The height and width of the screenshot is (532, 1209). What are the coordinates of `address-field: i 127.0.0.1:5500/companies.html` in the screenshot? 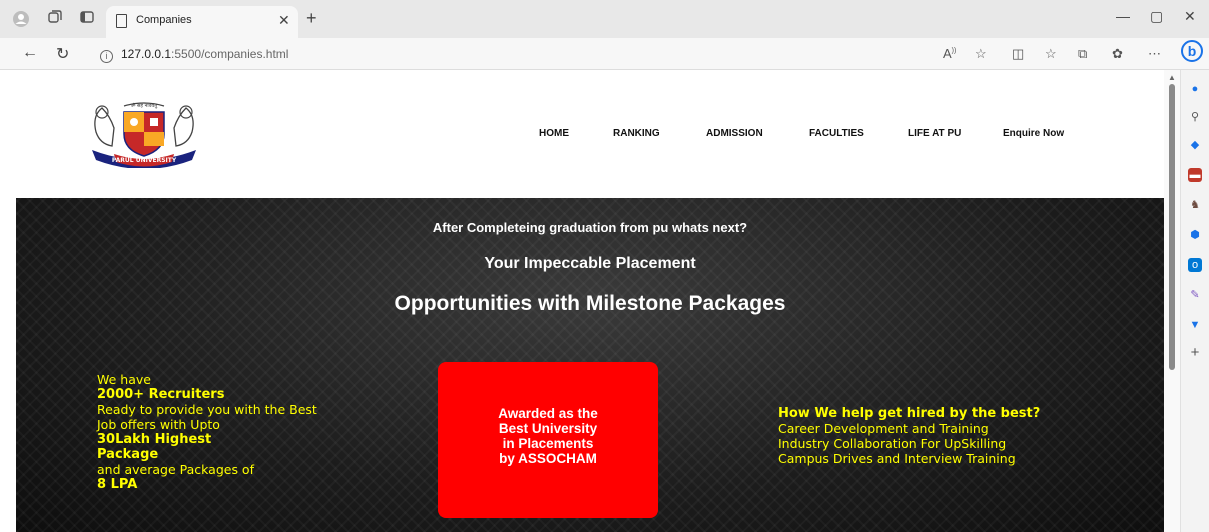 It's located at (194, 55).